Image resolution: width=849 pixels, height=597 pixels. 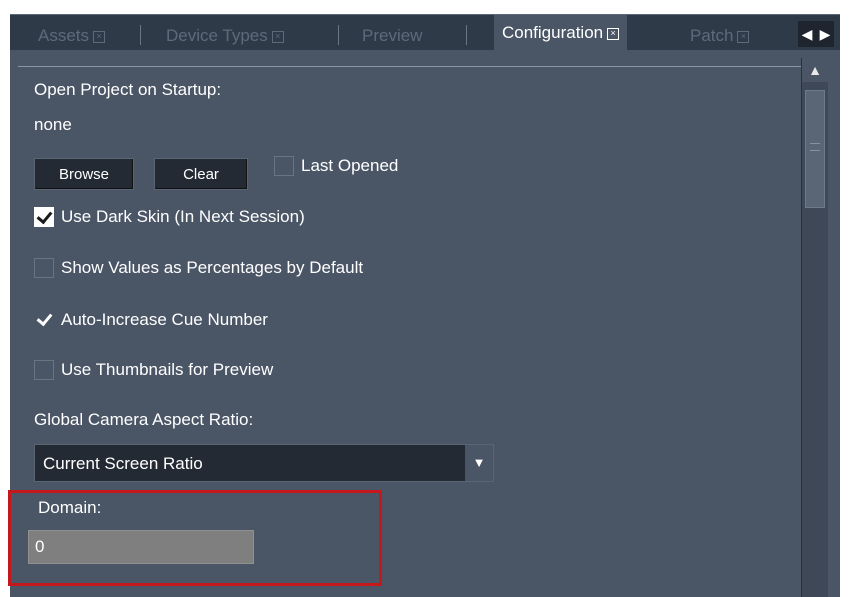 I want to click on last-opened-checkbox: Last Opened, so click(x=336, y=166).